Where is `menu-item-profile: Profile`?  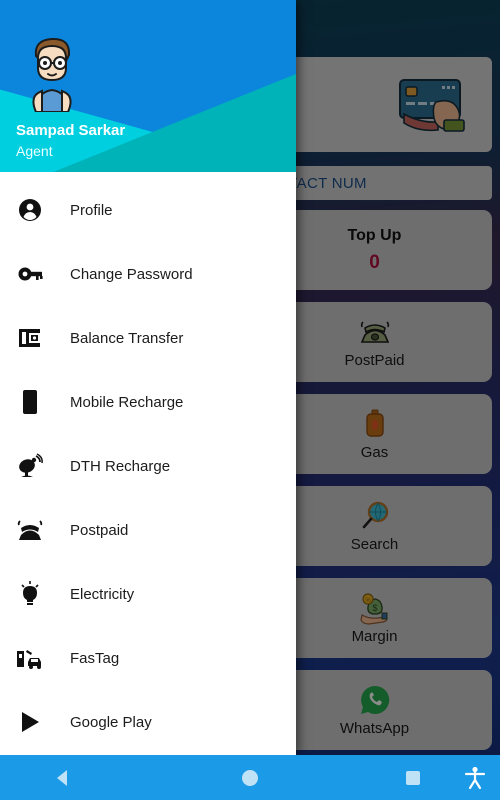
menu-item-profile: Profile is located at coordinates (148, 210).